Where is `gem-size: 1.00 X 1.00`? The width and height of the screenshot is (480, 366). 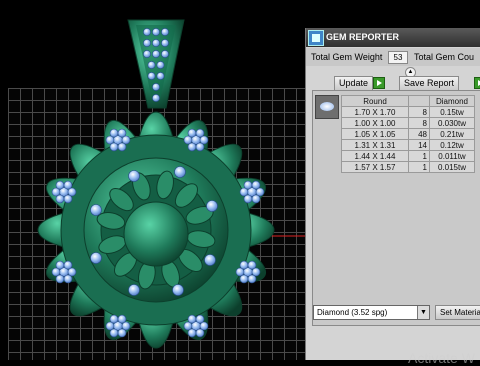
gem-size: 1.00 X 1.00 is located at coordinates (375, 123).